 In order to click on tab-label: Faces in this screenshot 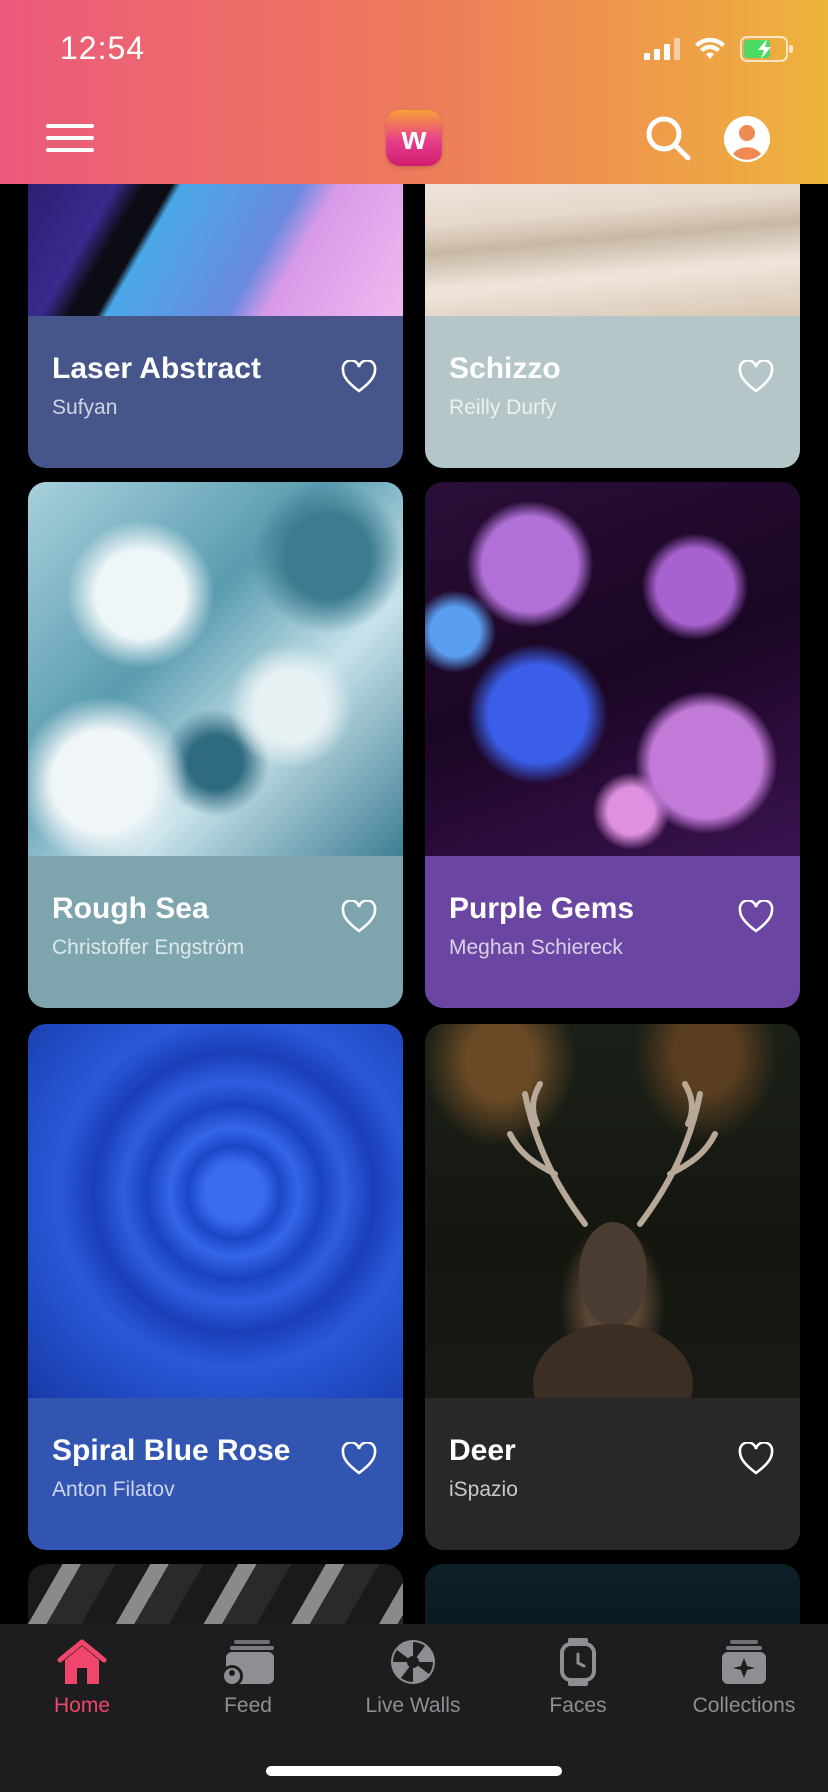, I will do `click(578, 1705)`.